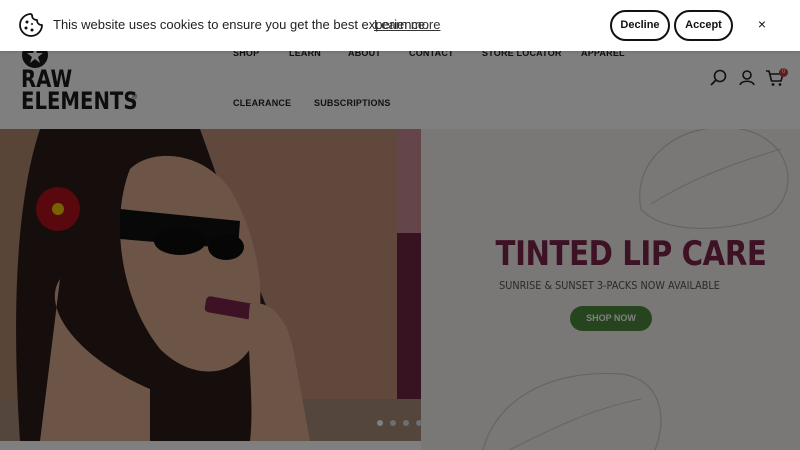 The width and height of the screenshot is (800, 450). I want to click on close-icon: ×, so click(762, 24).